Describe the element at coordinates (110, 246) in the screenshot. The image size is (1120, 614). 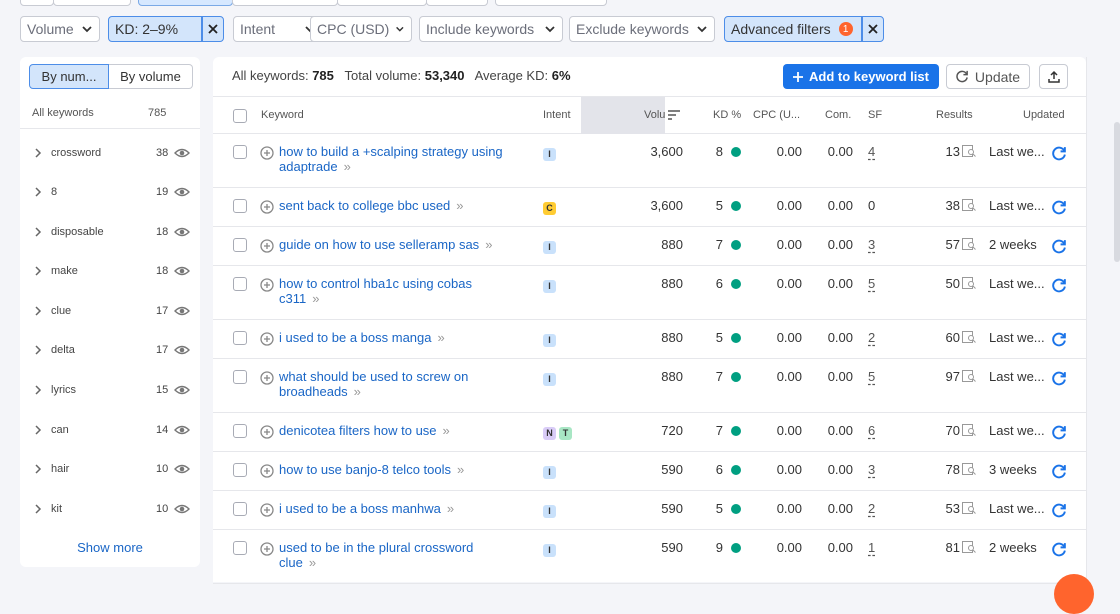
I see `group-item: disposable 18` at that location.